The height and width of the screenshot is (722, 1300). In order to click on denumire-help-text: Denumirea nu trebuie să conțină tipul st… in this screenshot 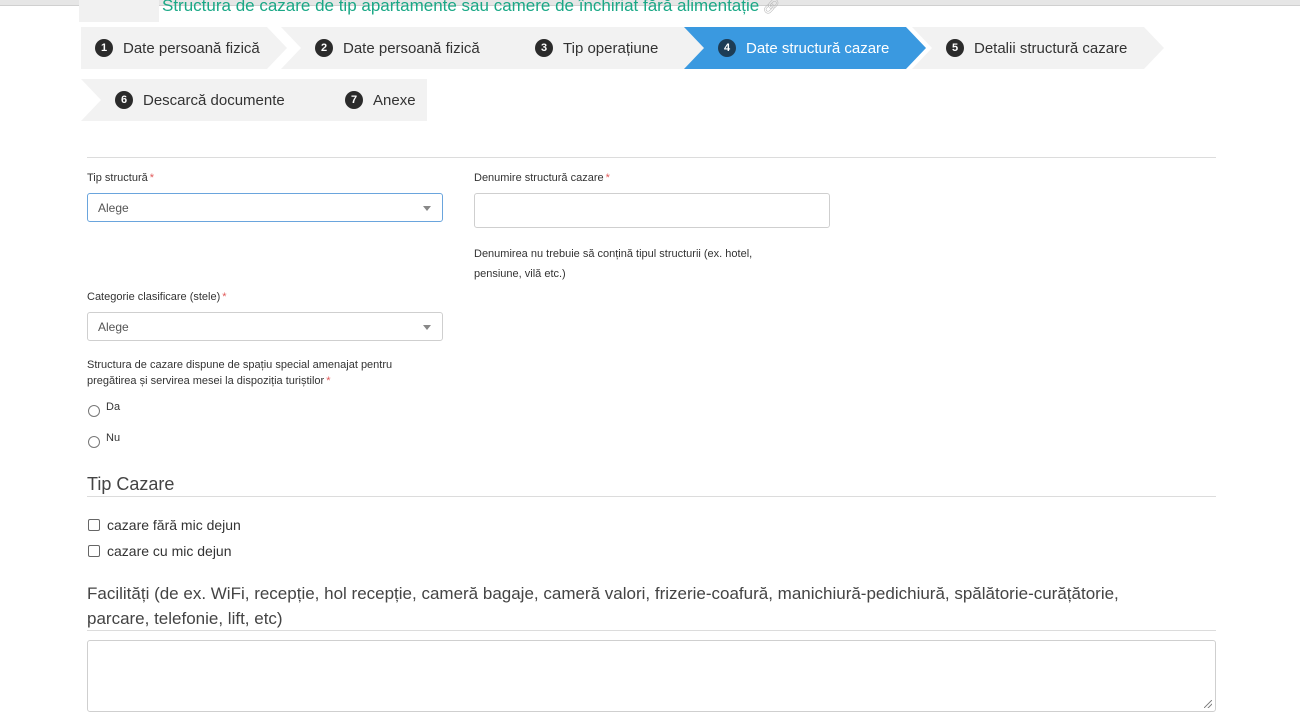, I will do `click(613, 264)`.